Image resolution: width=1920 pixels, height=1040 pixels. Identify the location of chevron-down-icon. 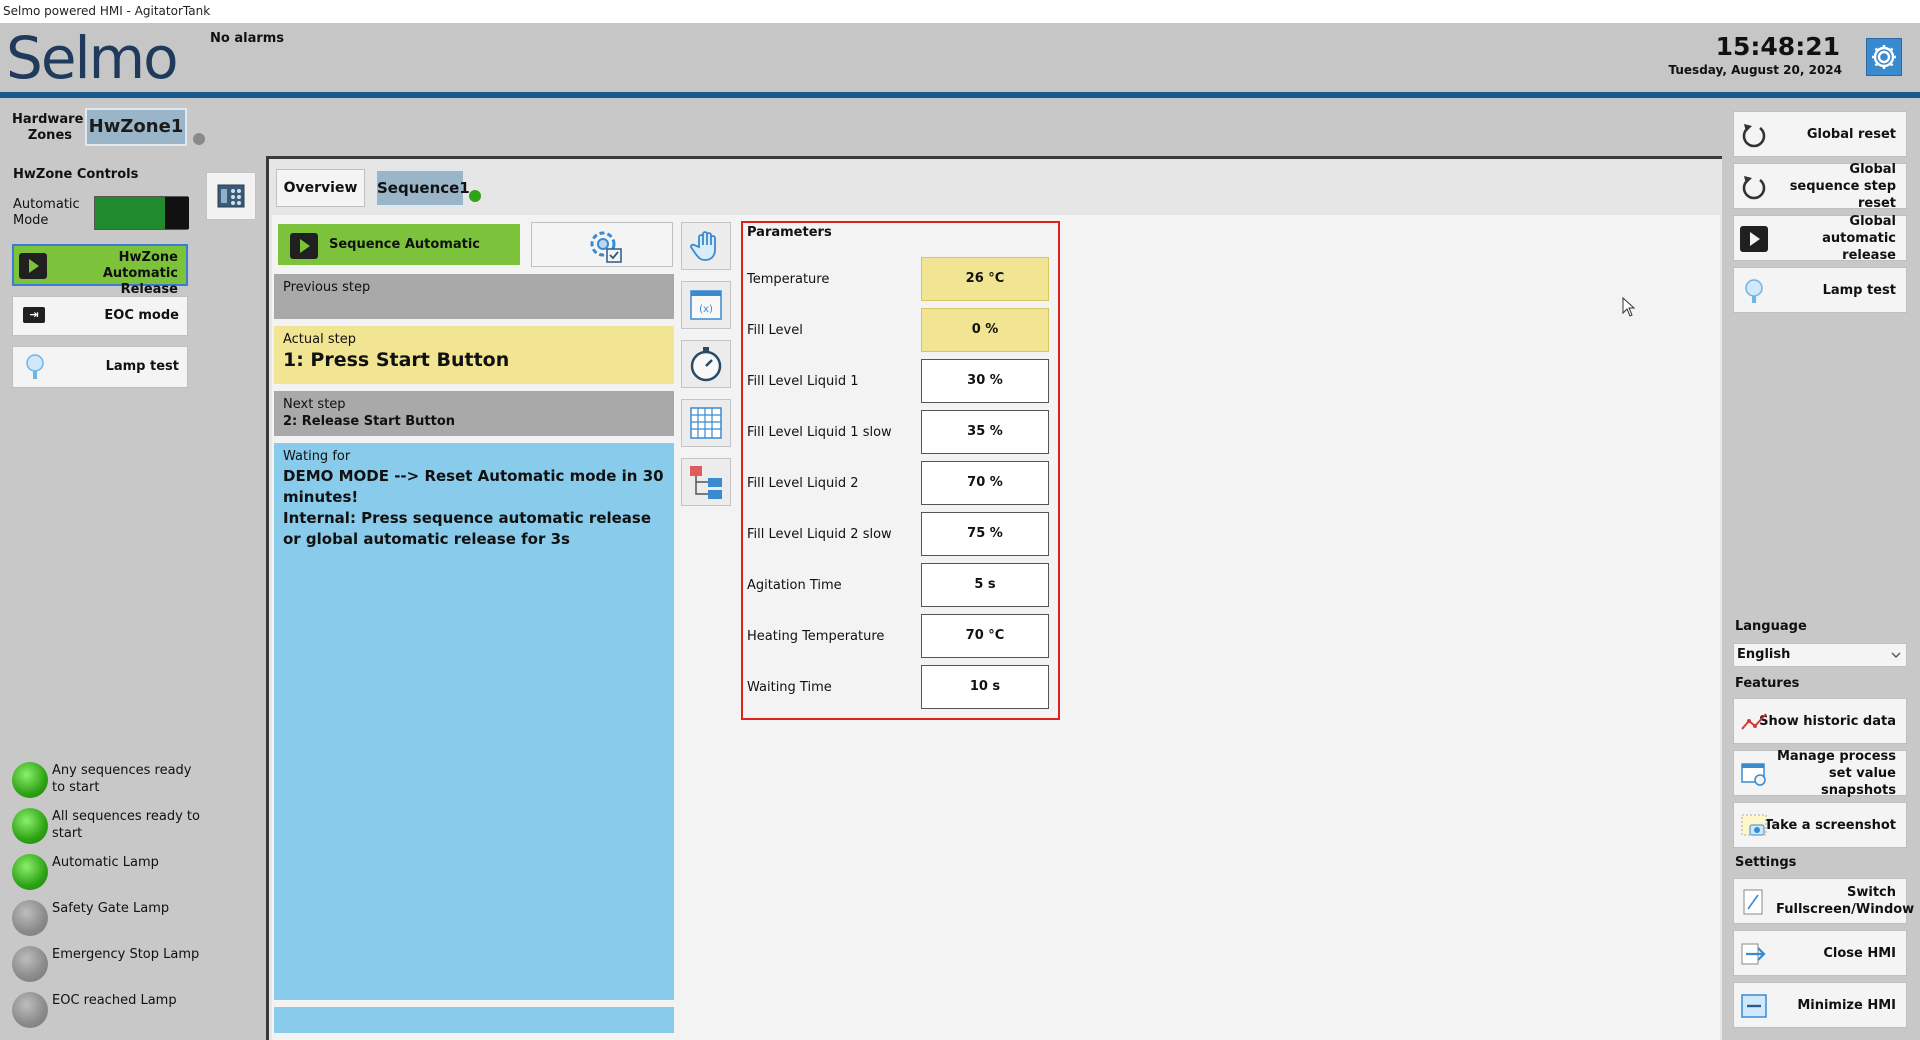
(1896, 655).